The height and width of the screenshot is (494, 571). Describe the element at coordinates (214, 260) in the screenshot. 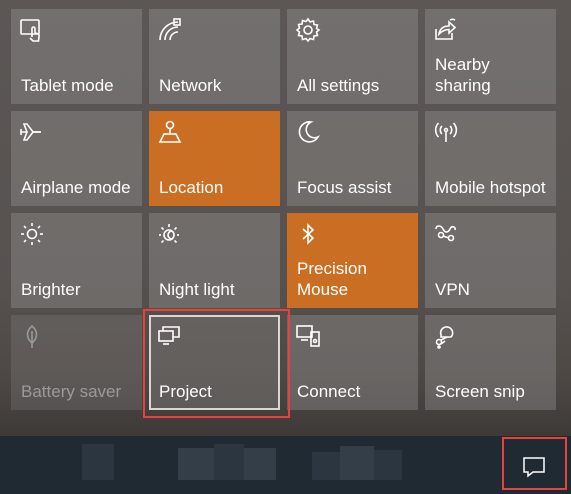

I see `tile-night-light: Night light` at that location.